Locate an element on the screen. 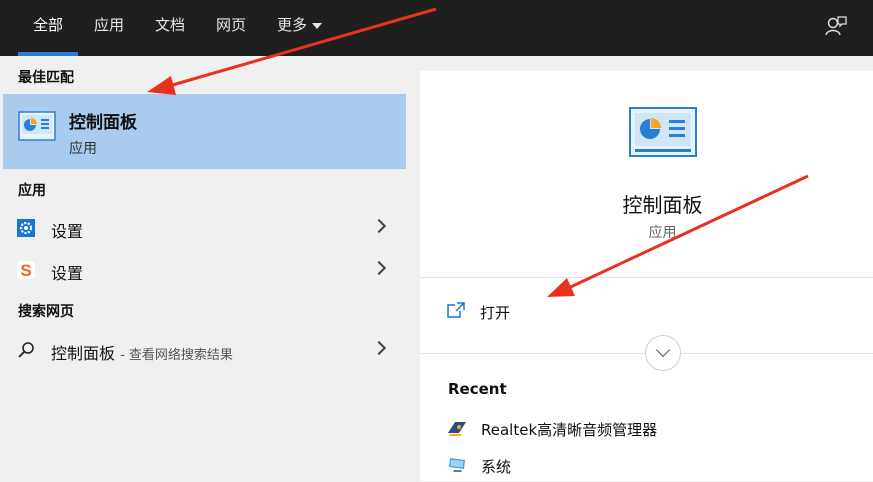 This screenshot has width=873, height=482. tab-more: 更多 is located at coordinates (300, 28).